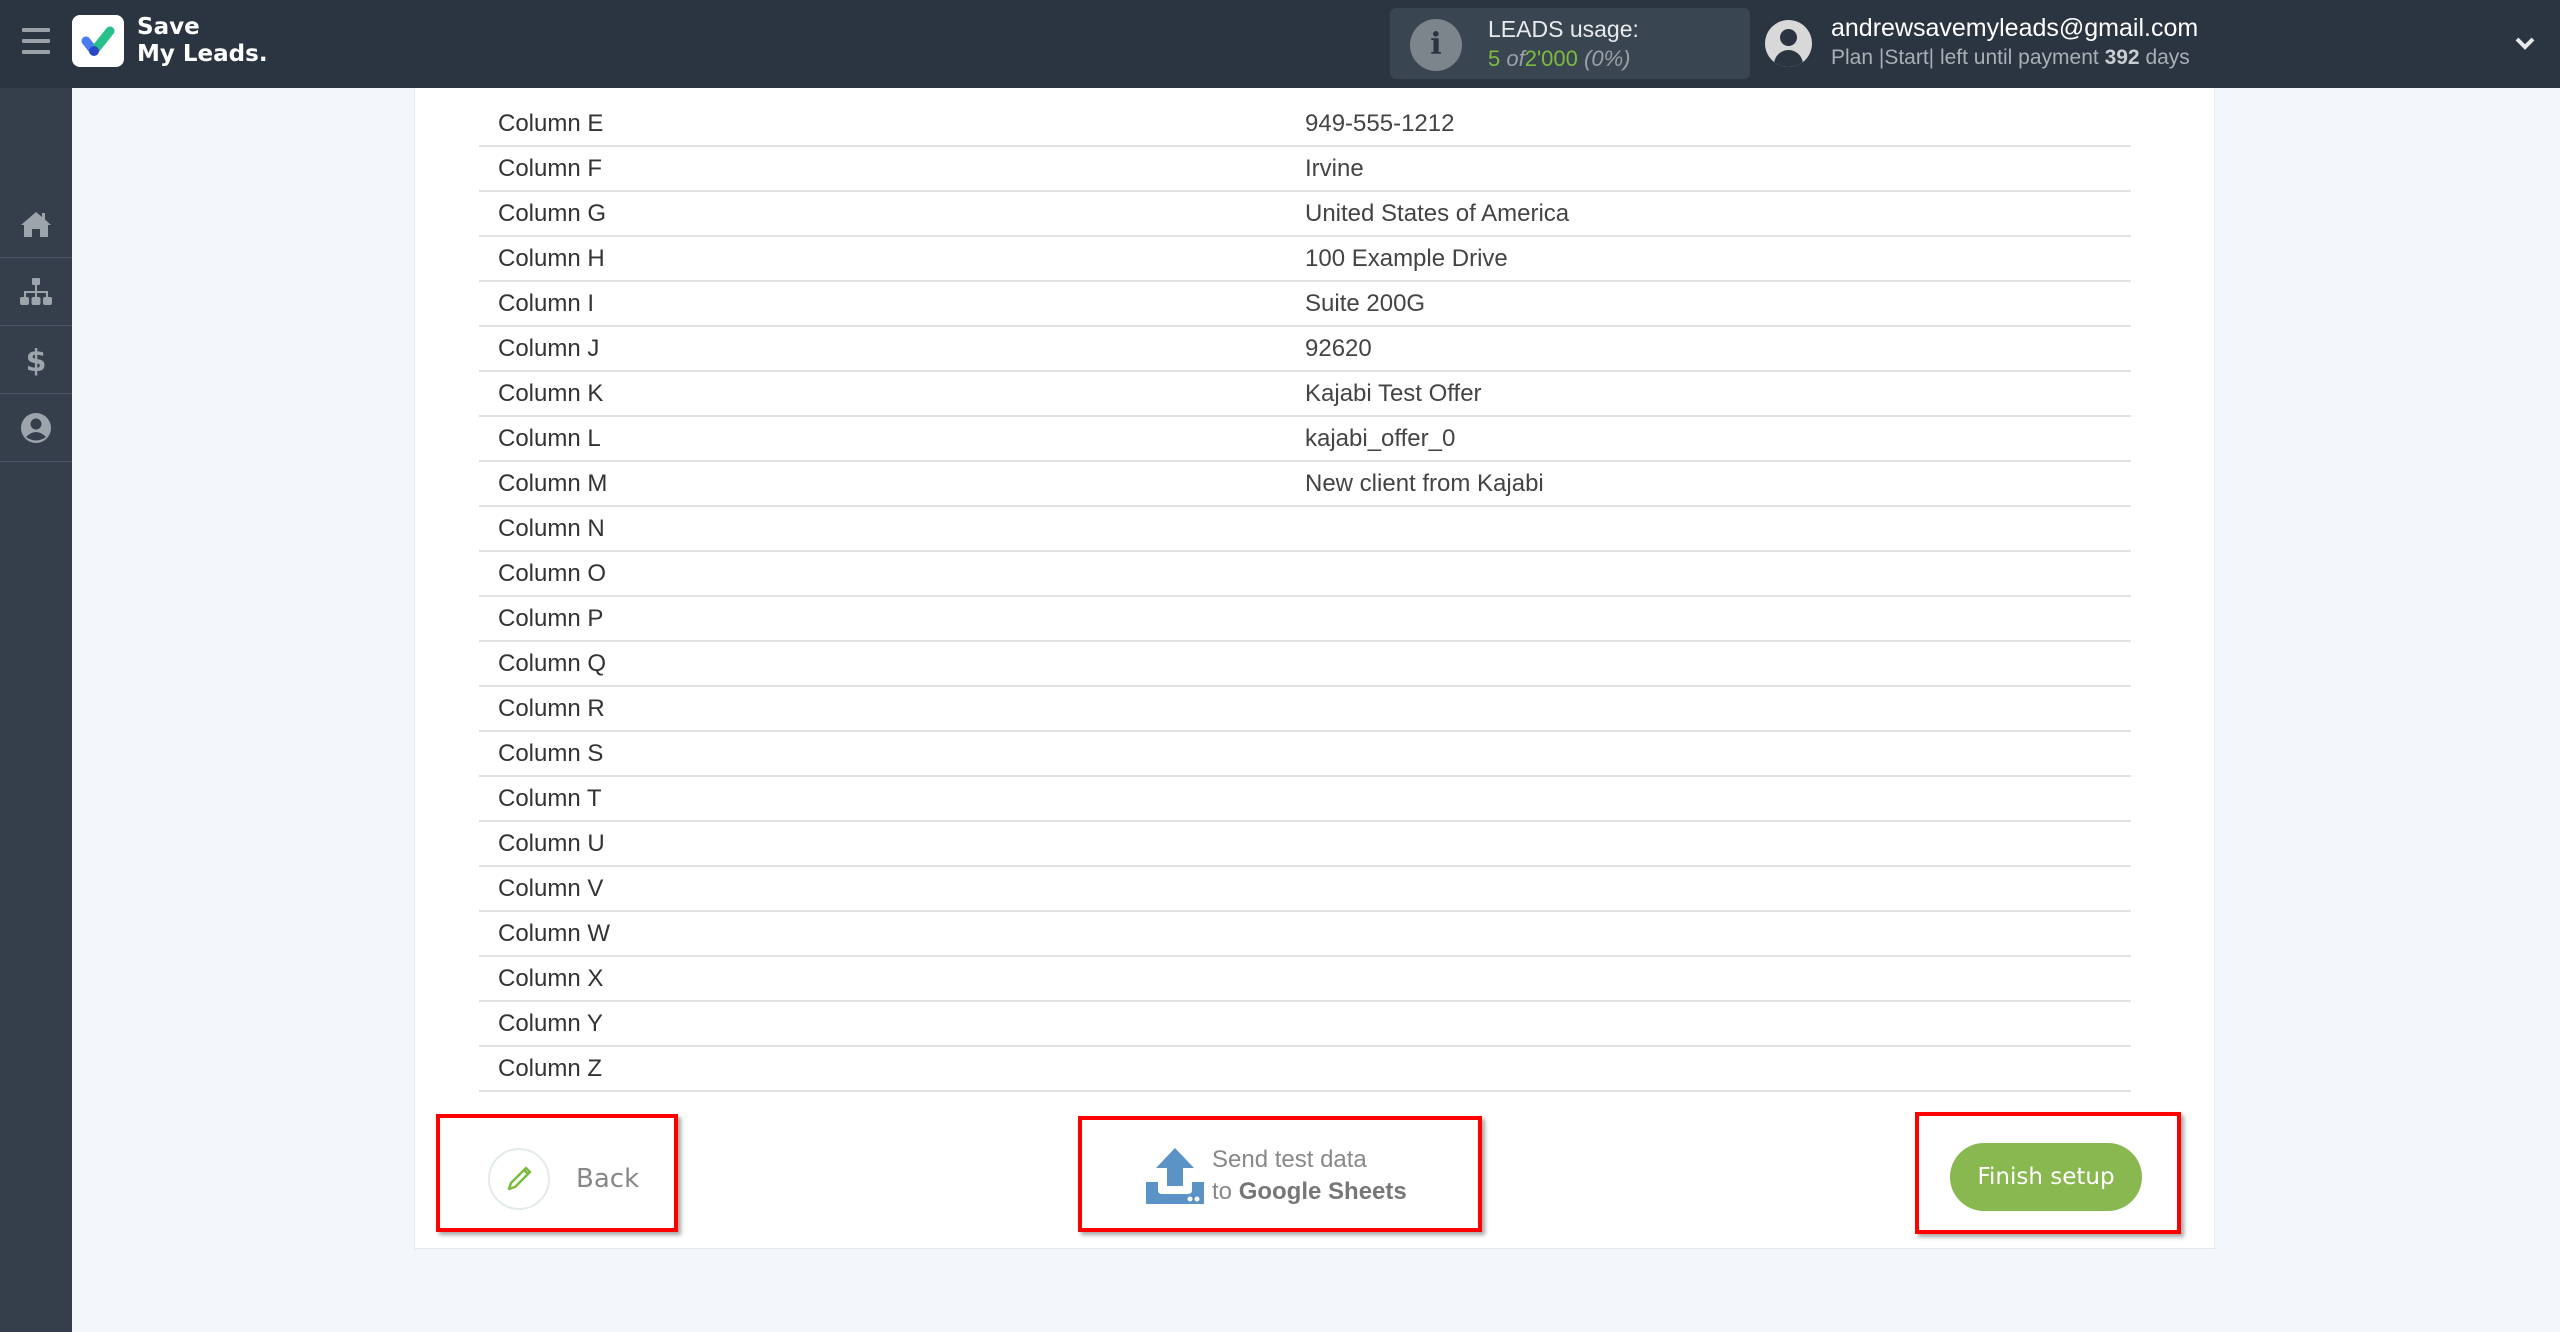 The height and width of the screenshot is (1332, 2560). Describe the element at coordinates (1338, 348) in the screenshot. I see `column-value: 92620` at that location.